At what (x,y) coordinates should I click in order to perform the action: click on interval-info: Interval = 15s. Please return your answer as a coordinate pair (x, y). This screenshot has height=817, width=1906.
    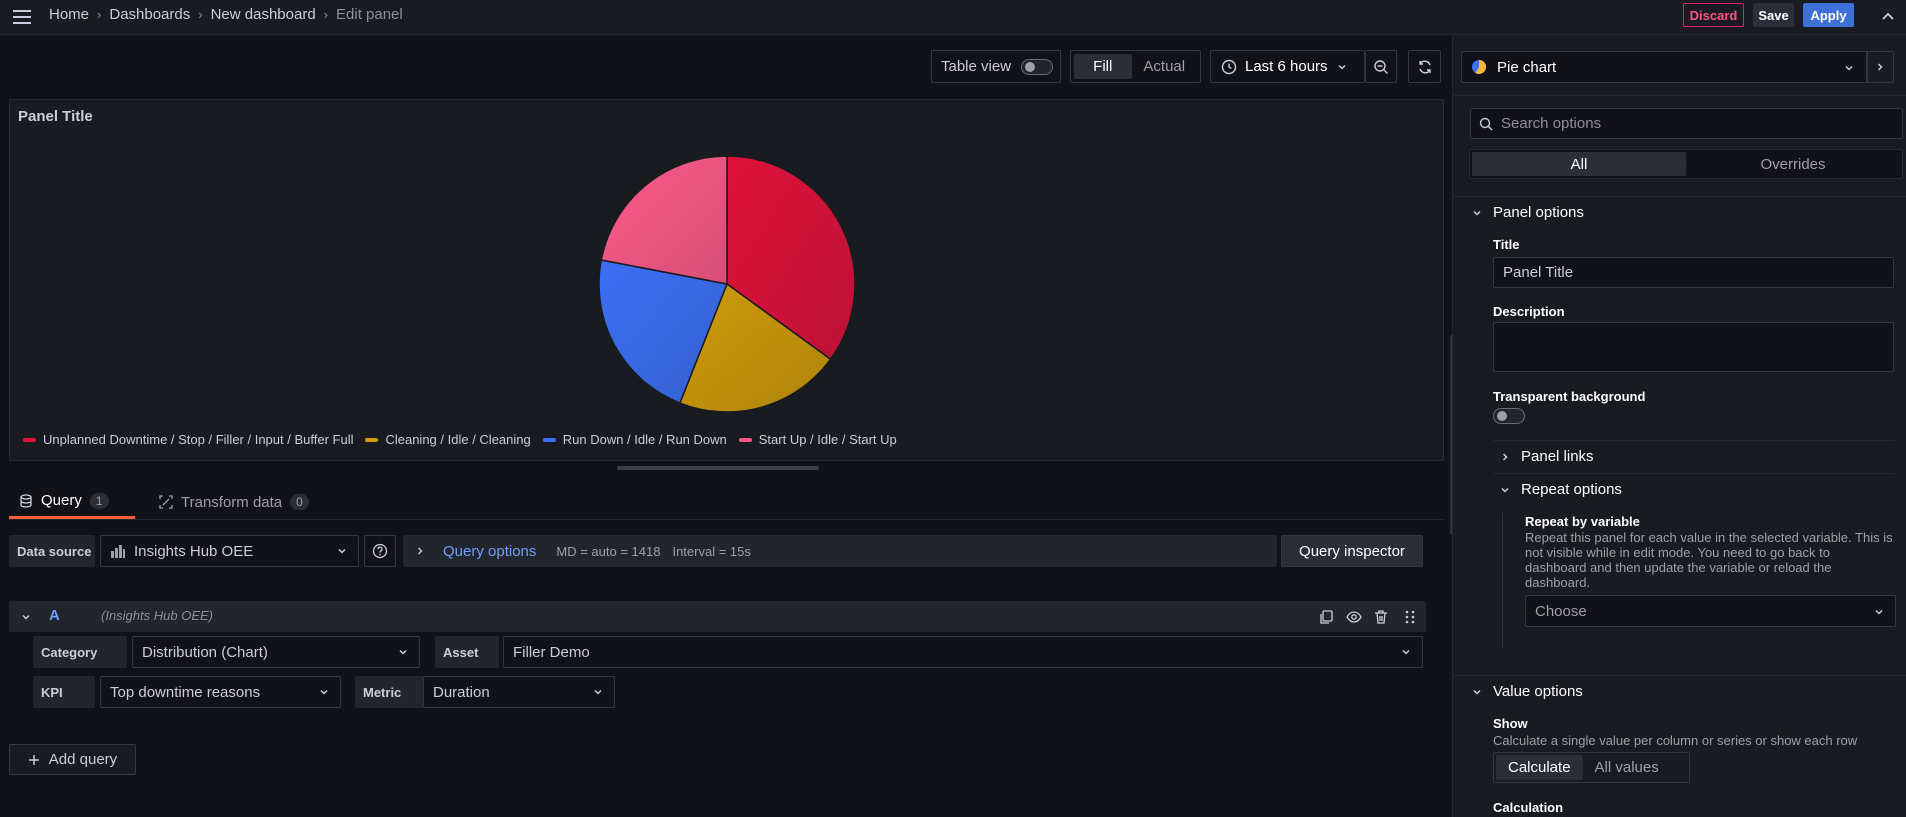
    Looking at the image, I should click on (711, 551).